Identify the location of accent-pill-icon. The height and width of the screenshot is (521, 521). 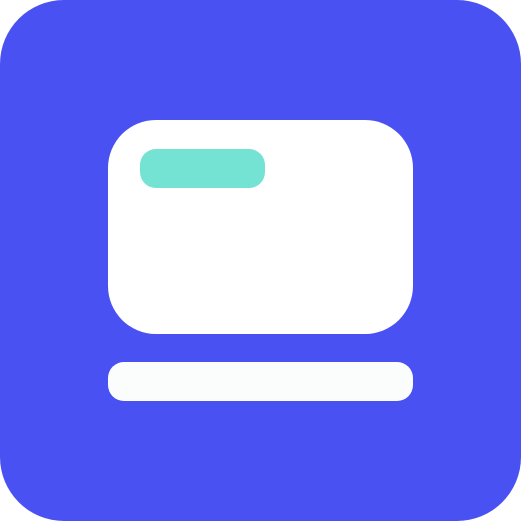
(202, 168).